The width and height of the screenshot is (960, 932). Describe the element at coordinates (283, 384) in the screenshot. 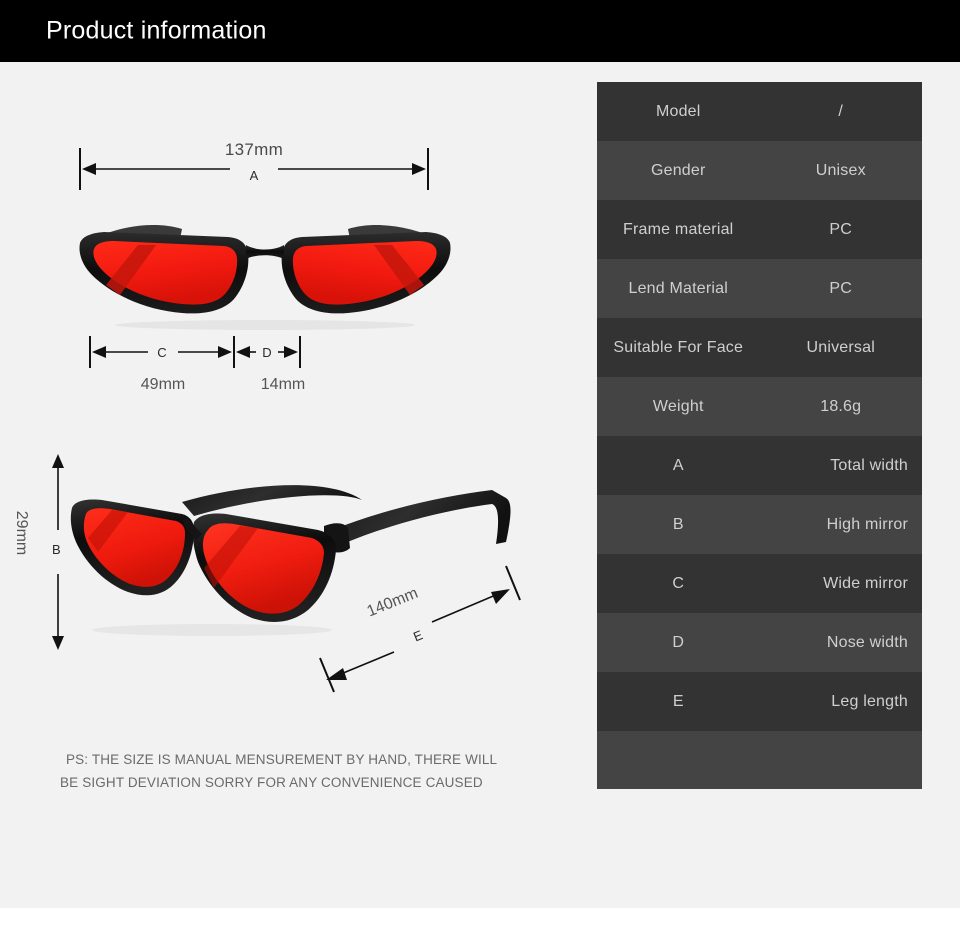

I see `dimension-d-value: 14mm` at that location.